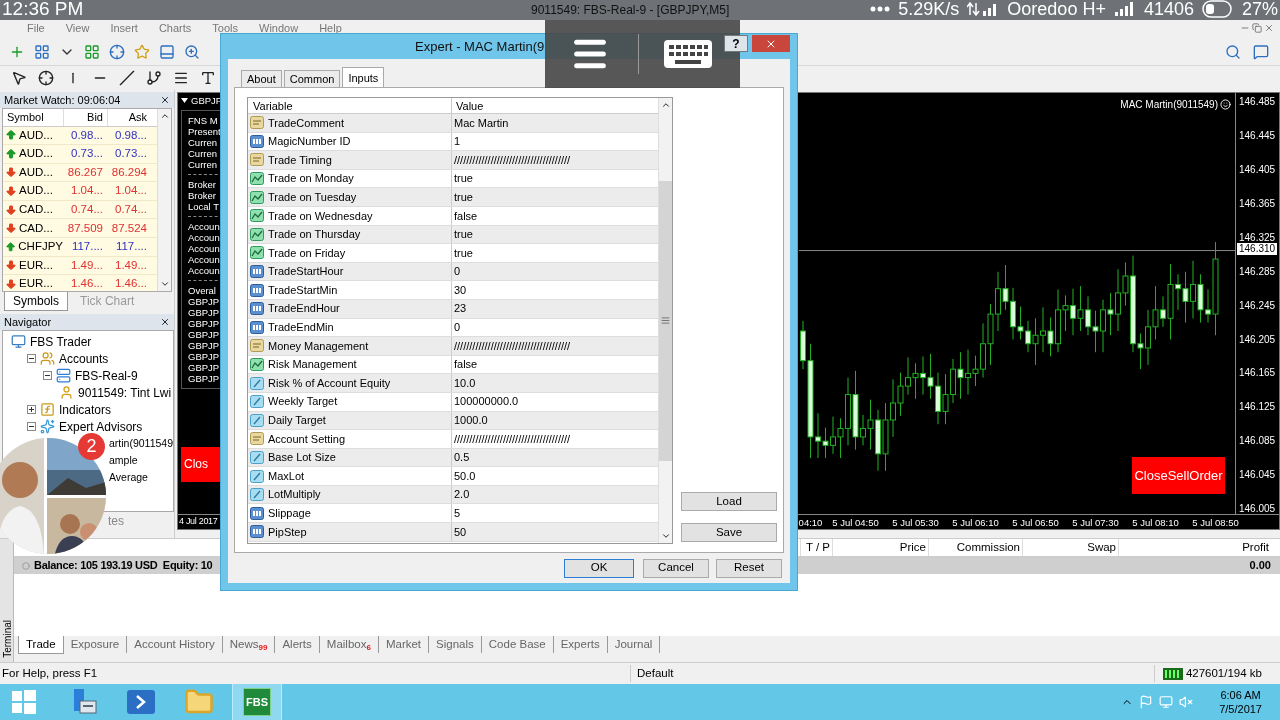 The height and width of the screenshot is (720, 1280). What do you see at coordinates (880, 547) in the screenshot?
I see `column-header: Price` at bounding box center [880, 547].